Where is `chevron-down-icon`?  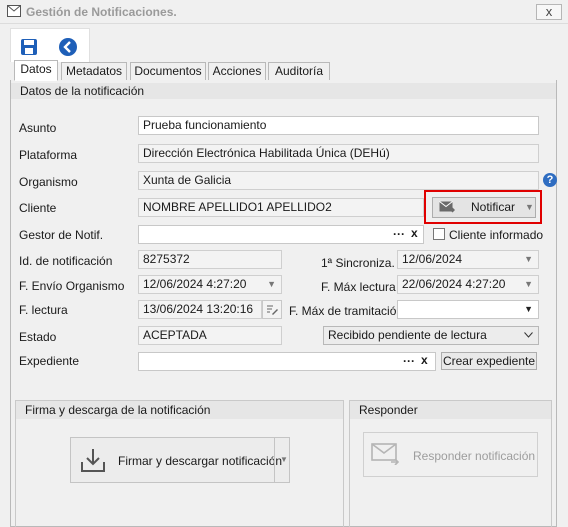
chevron-down-icon is located at coordinates (528, 335).